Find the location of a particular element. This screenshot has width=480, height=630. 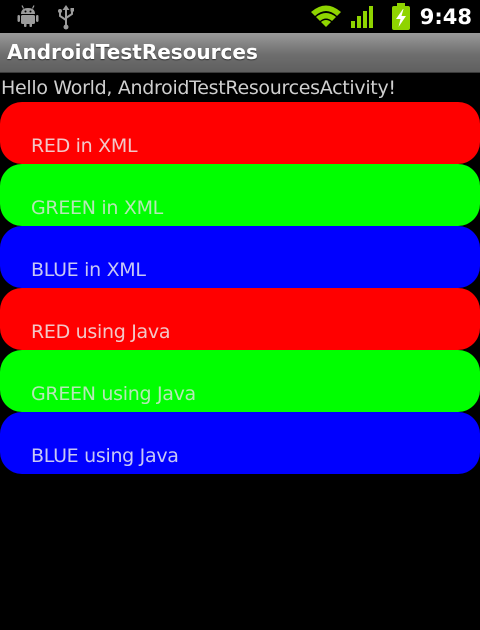

title-bar: AndroidTestResources is located at coordinates (240, 53).